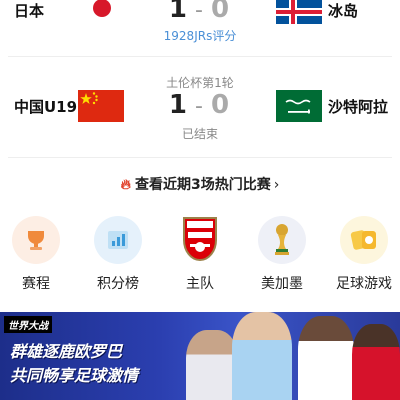 This screenshot has width=400, height=400. I want to click on nav-label: 足球游戏, so click(364, 284).